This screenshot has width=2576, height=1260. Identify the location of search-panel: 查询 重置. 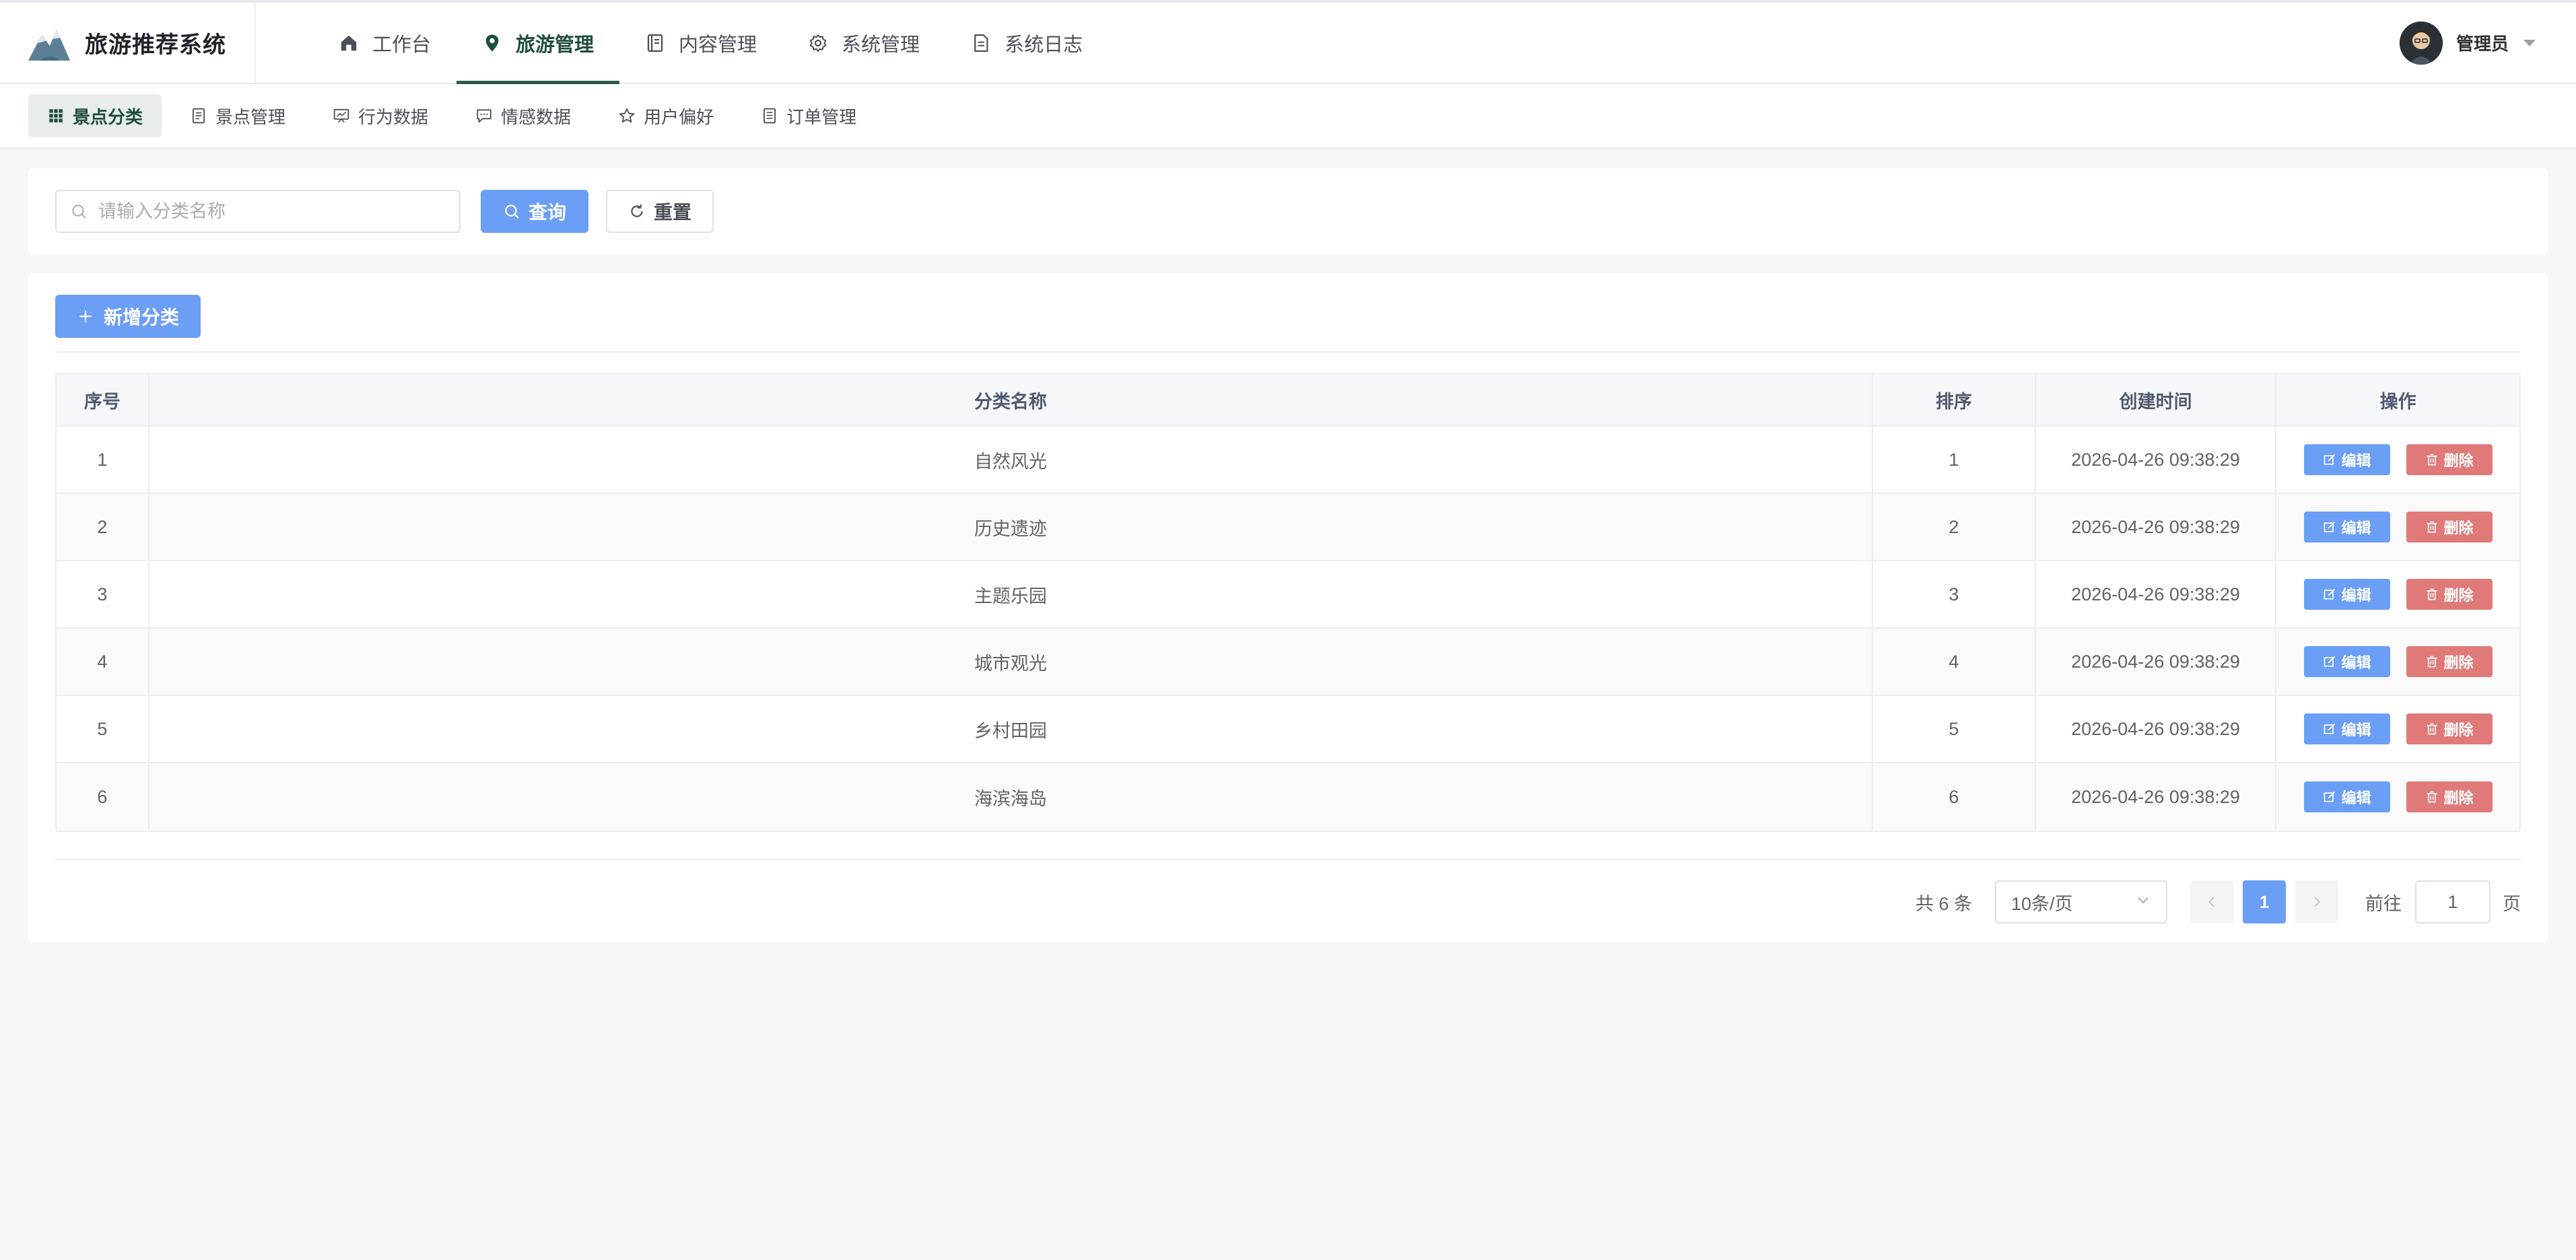
(1288, 211).